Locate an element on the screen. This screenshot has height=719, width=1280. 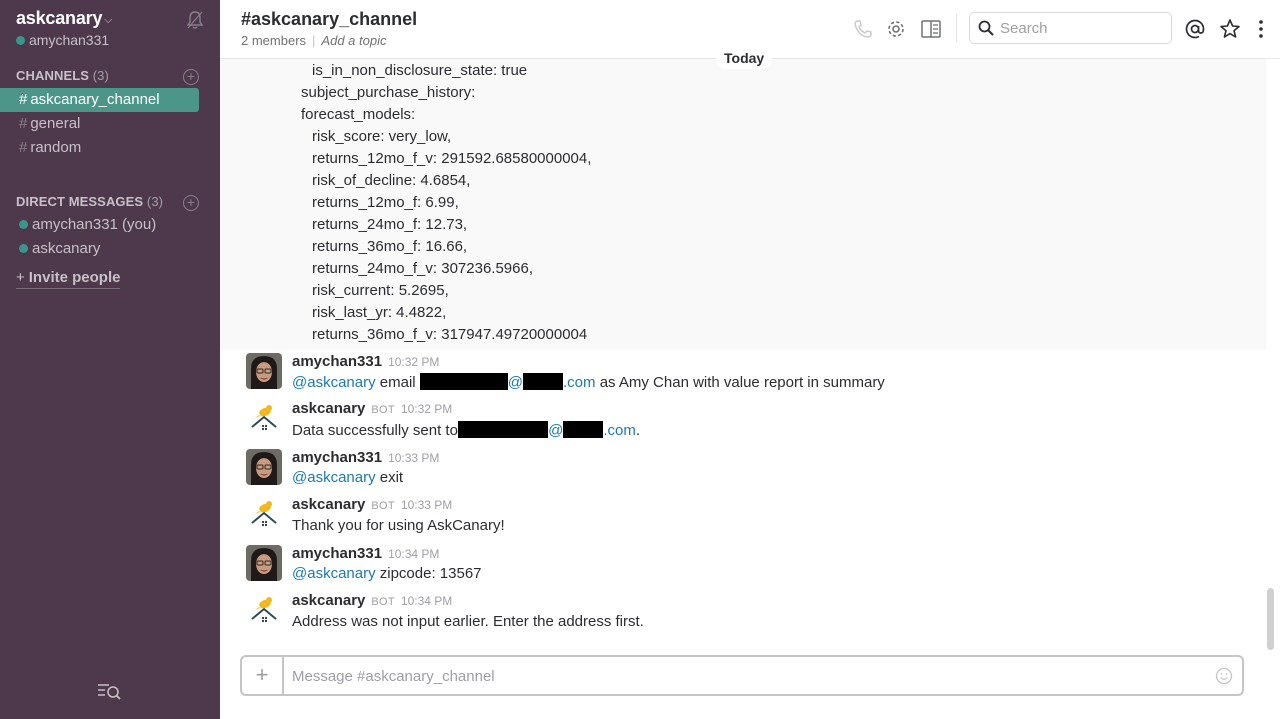
bot-badge: BOT is located at coordinates (383, 506).